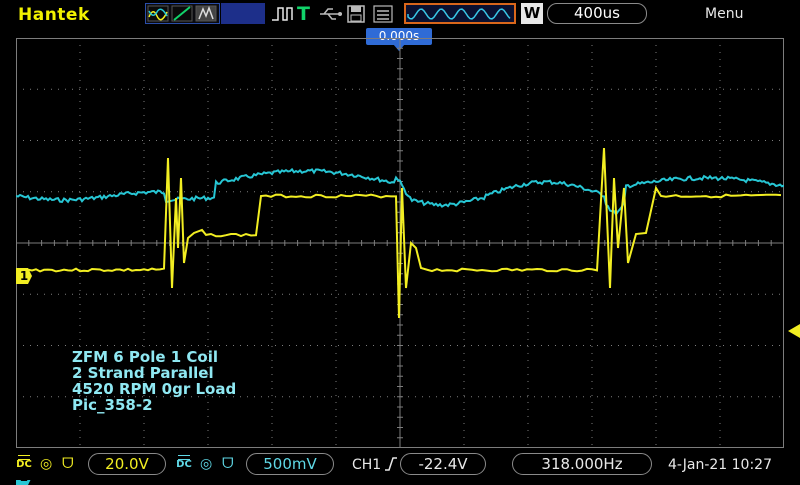 The image size is (800, 485). What do you see at coordinates (532, 13) in the screenshot?
I see `timebase-mode-label: W` at bounding box center [532, 13].